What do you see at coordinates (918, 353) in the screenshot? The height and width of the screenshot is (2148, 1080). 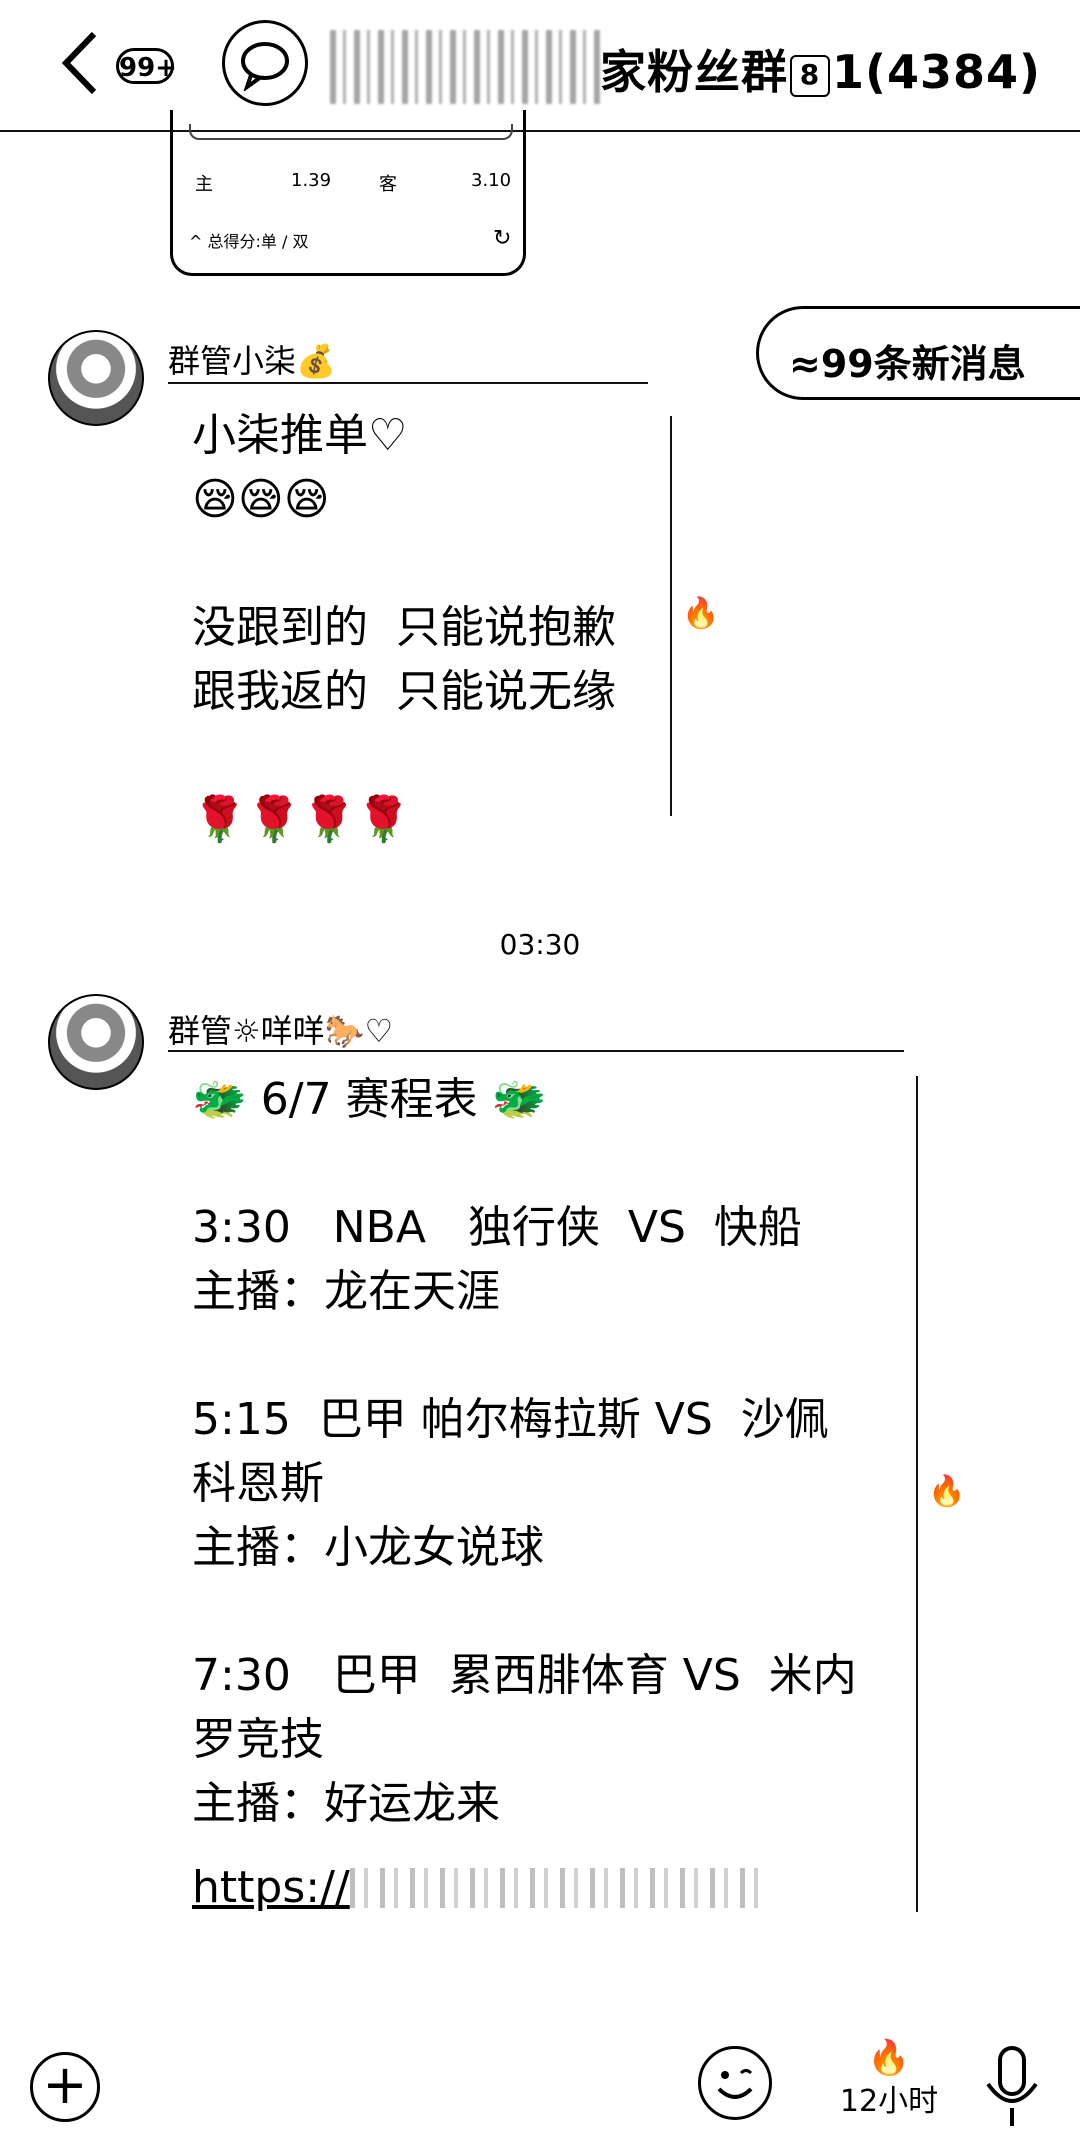 I see `new-messages-button: ≈99条新消息` at bounding box center [918, 353].